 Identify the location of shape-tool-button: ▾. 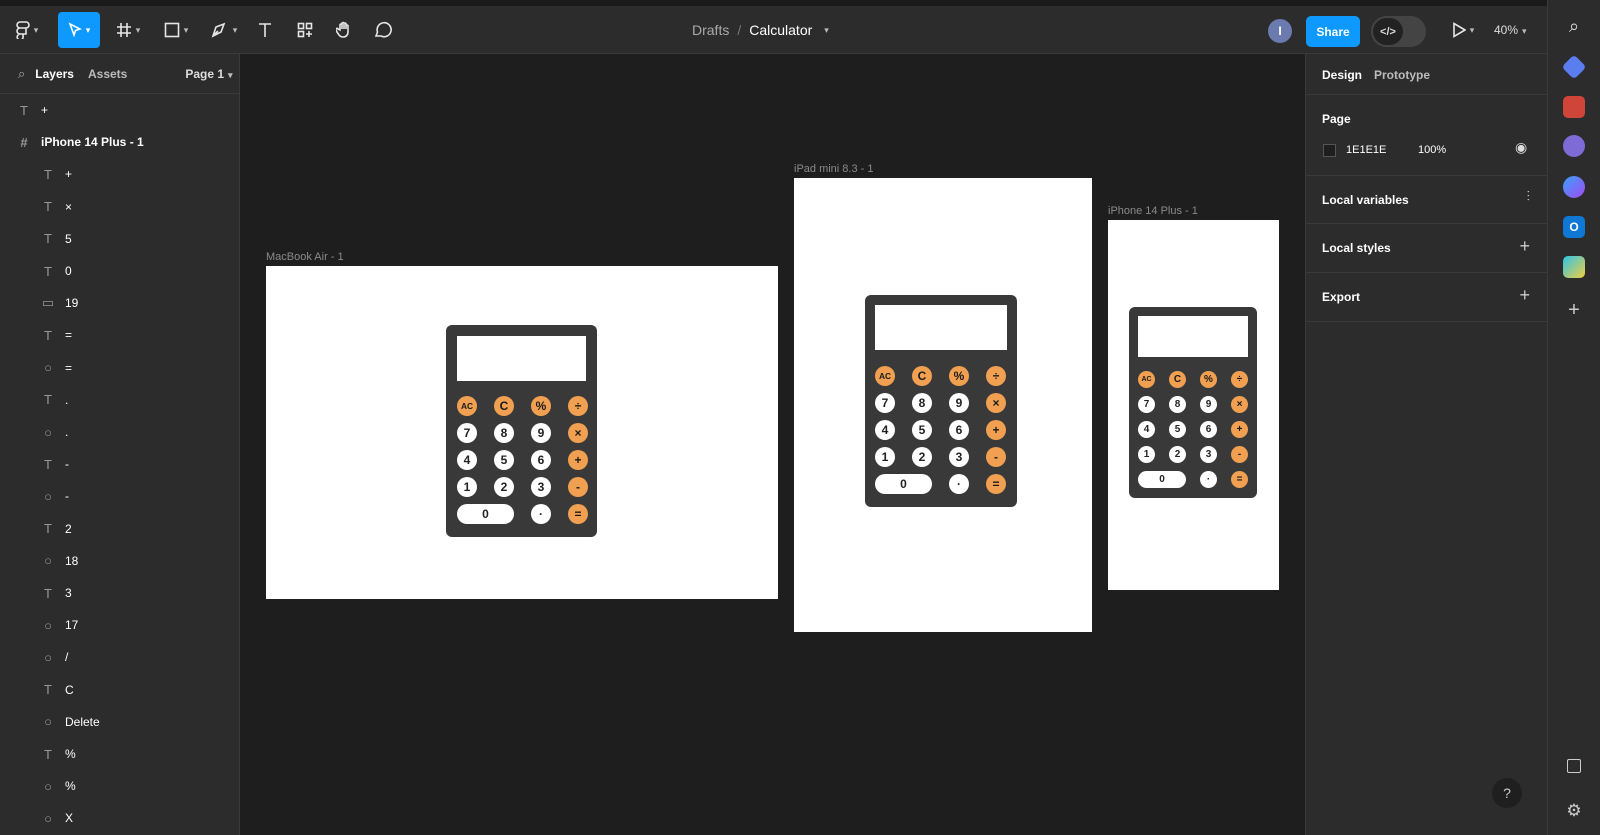
(176, 30).